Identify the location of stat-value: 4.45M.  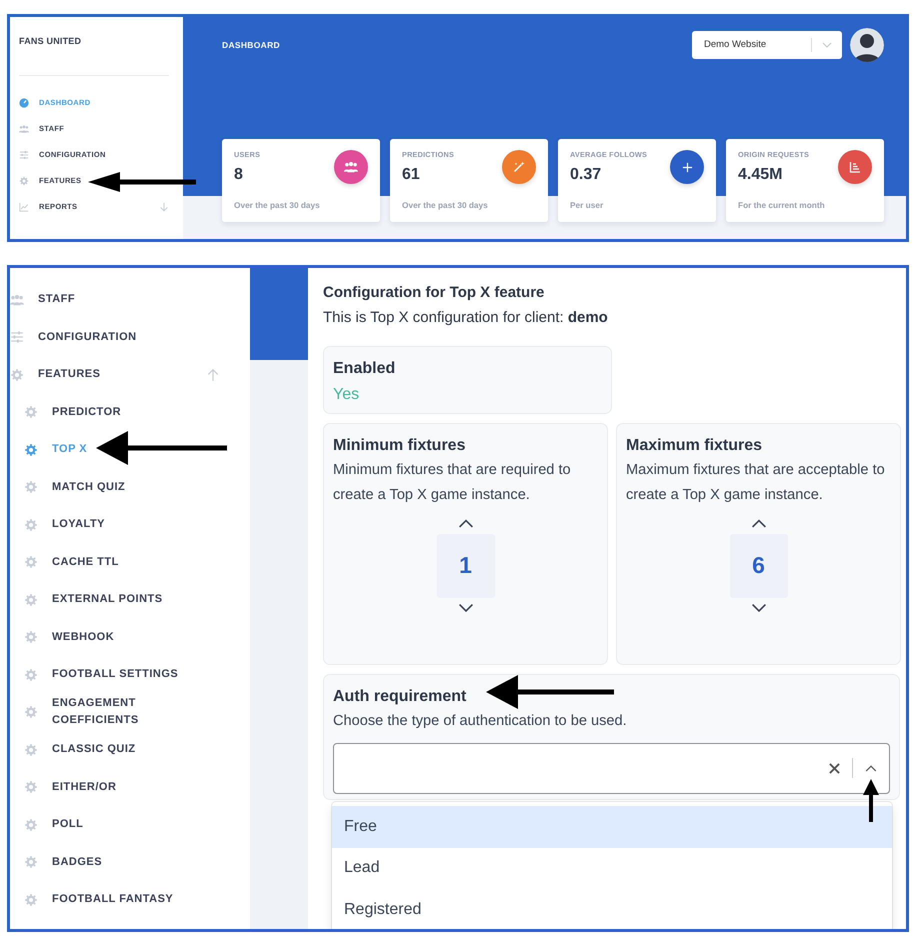
(761, 174).